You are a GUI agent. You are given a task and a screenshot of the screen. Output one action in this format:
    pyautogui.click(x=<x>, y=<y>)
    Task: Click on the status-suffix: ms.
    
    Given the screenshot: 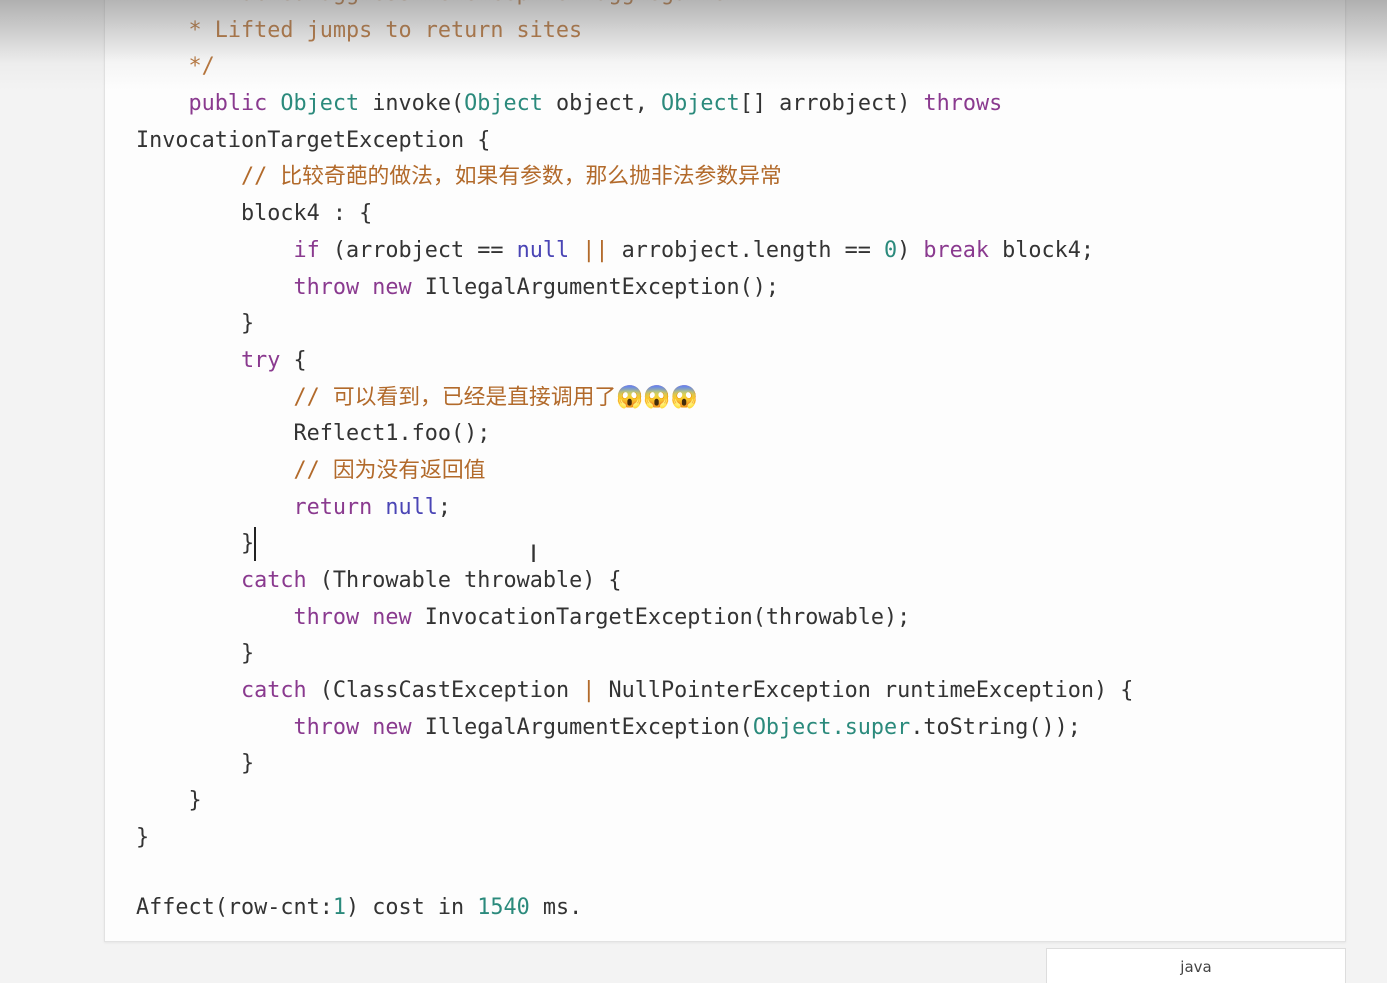 What is the action you would take?
    pyautogui.click(x=556, y=907)
    